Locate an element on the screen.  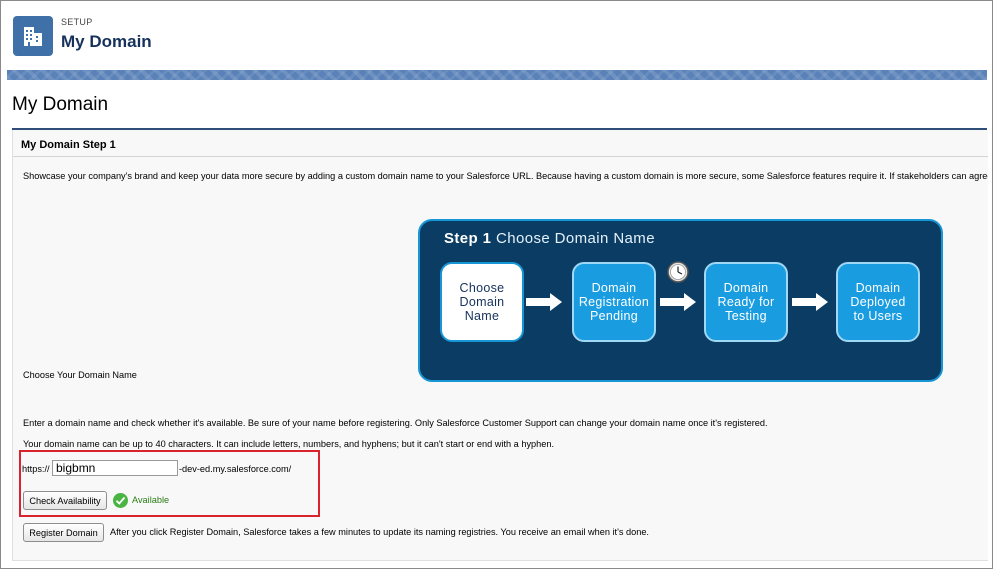
decorative-banner is located at coordinates (497, 75).